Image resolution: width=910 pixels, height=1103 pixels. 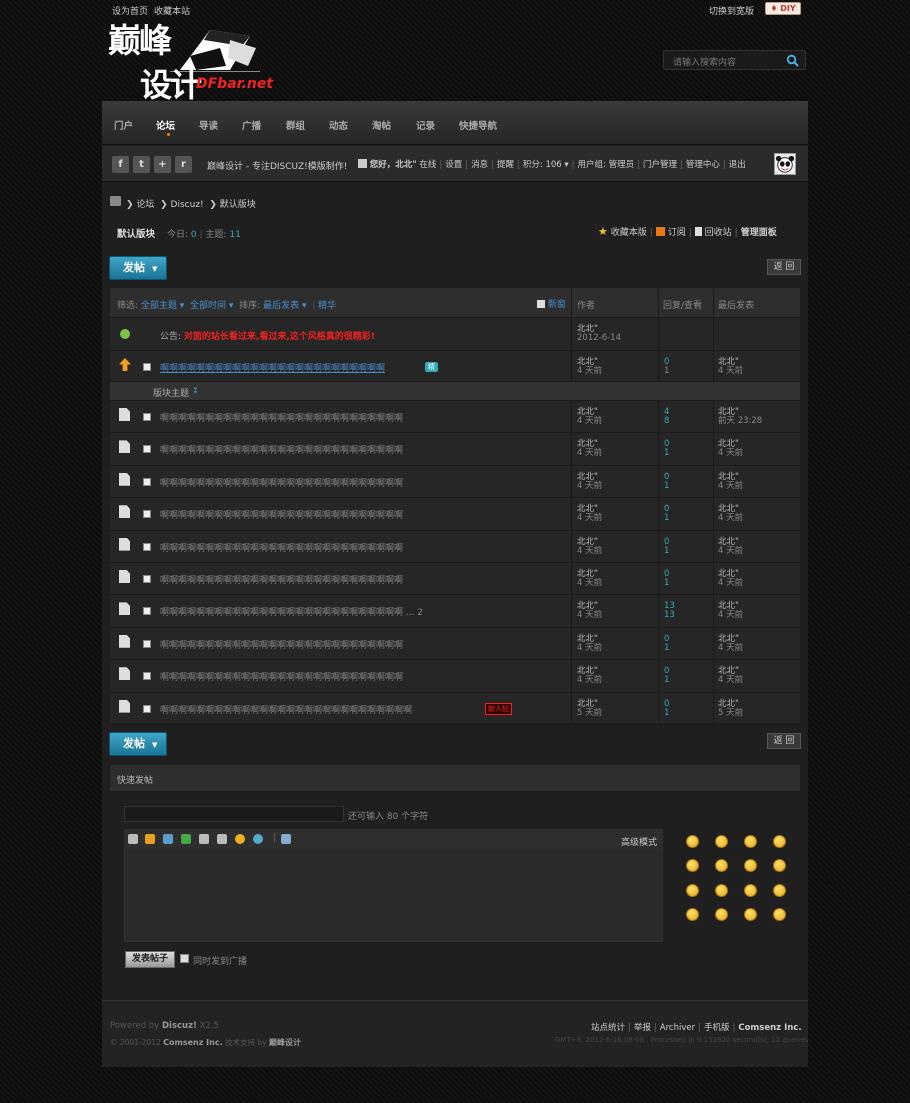 I want to click on advanced-mode-link: 高级模式, so click(x=639, y=841).